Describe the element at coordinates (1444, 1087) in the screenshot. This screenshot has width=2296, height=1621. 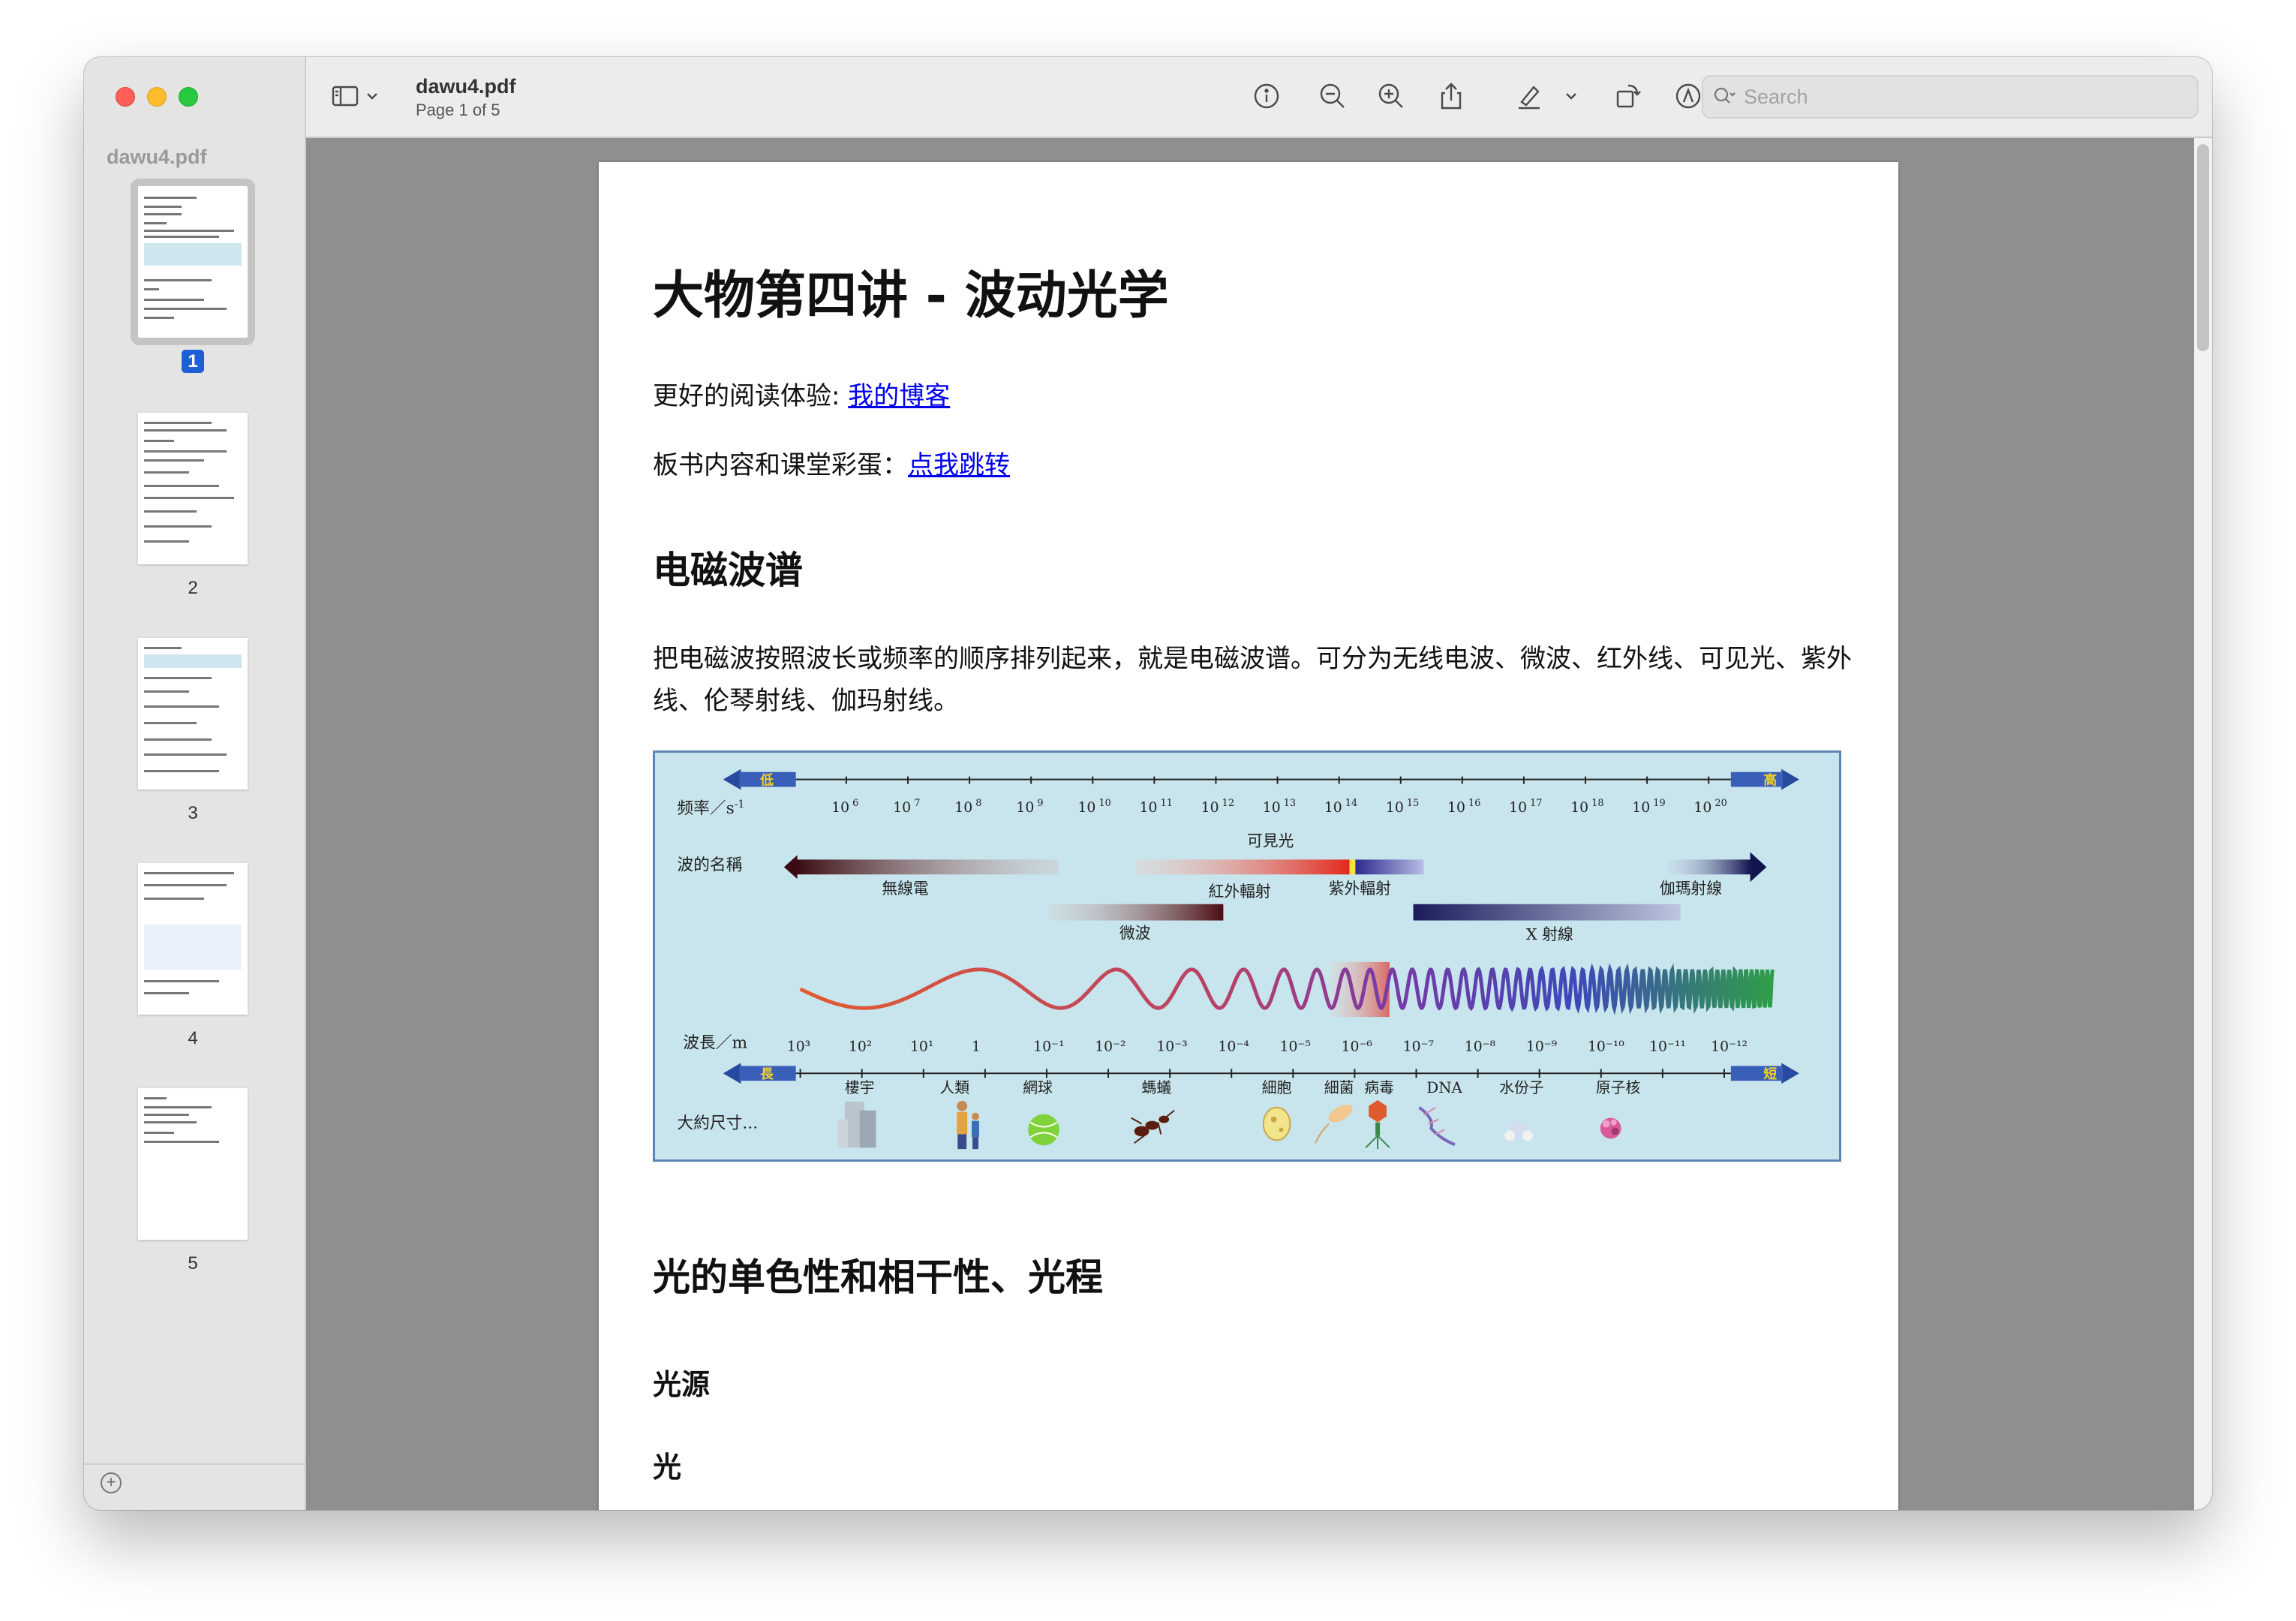
I see `object-label: DNA` at that location.